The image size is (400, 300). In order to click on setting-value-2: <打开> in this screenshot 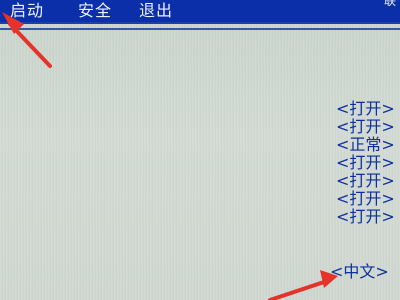, I will do `click(365, 127)`.